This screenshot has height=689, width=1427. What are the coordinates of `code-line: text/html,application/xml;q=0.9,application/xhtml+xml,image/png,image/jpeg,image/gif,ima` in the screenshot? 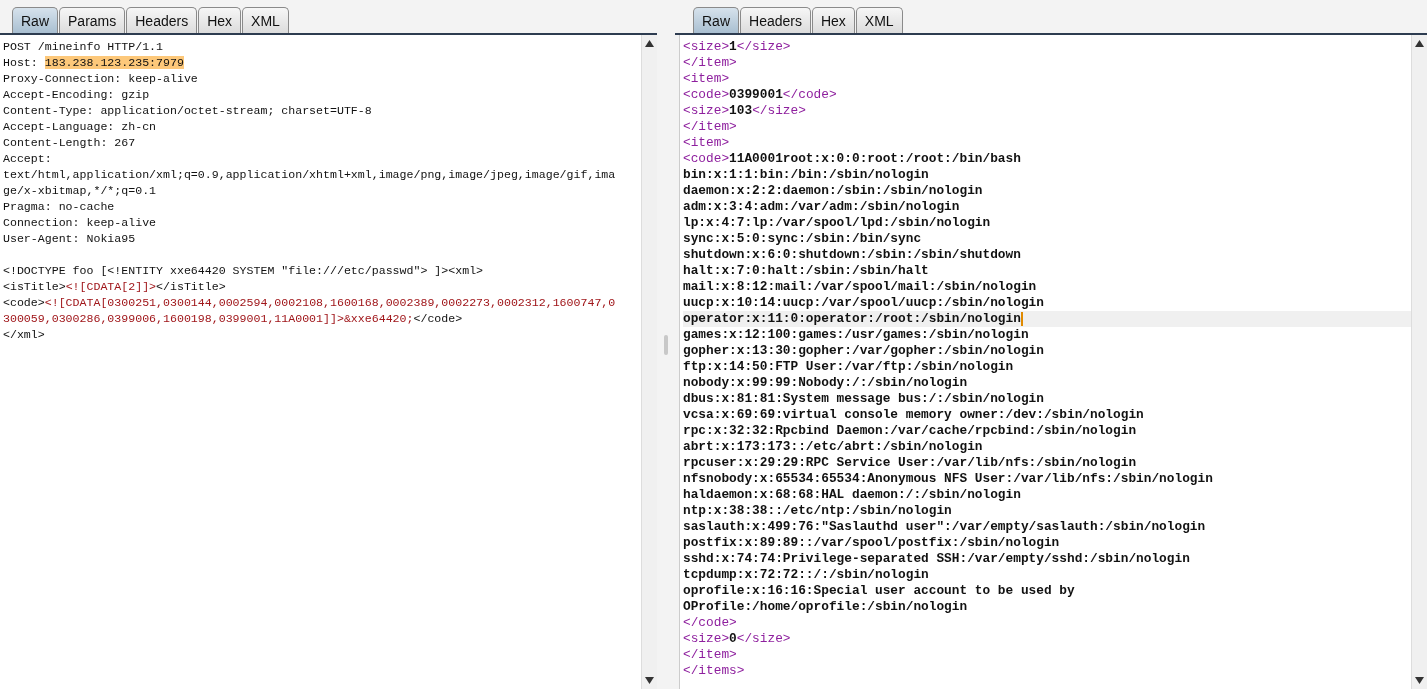 It's located at (310, 175).